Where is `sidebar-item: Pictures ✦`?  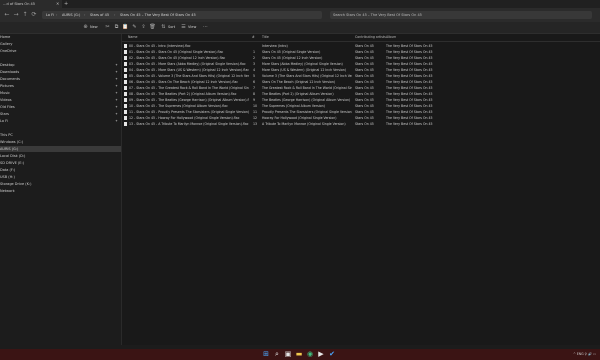 sidebar-item: Pictures ✦ is located at coordinates (60, 86).